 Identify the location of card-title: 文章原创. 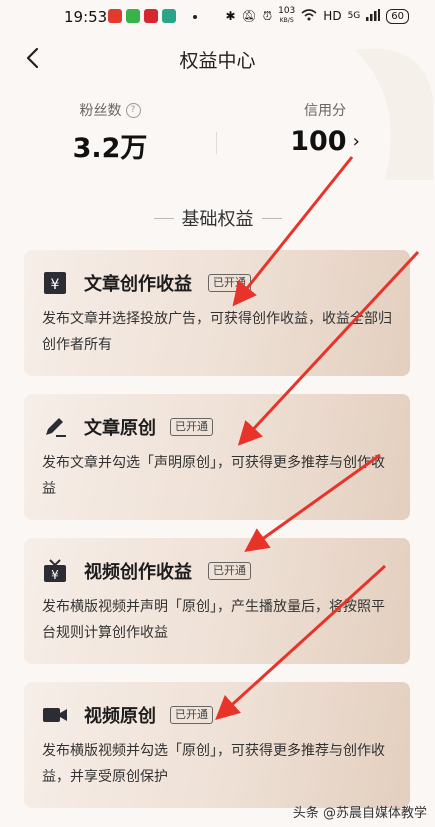
(120, 428).